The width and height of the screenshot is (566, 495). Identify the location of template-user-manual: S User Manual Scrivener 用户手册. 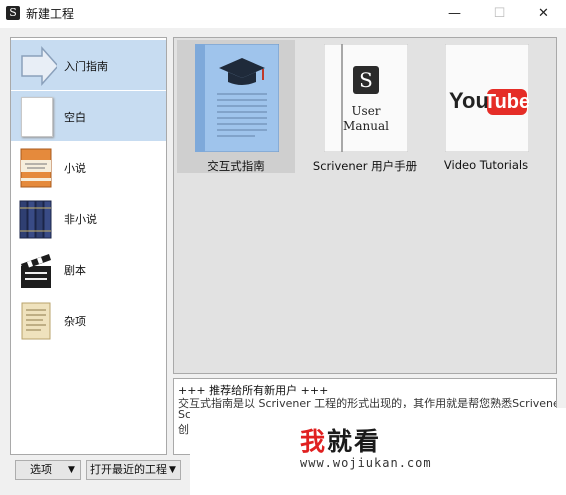
(365, 106).